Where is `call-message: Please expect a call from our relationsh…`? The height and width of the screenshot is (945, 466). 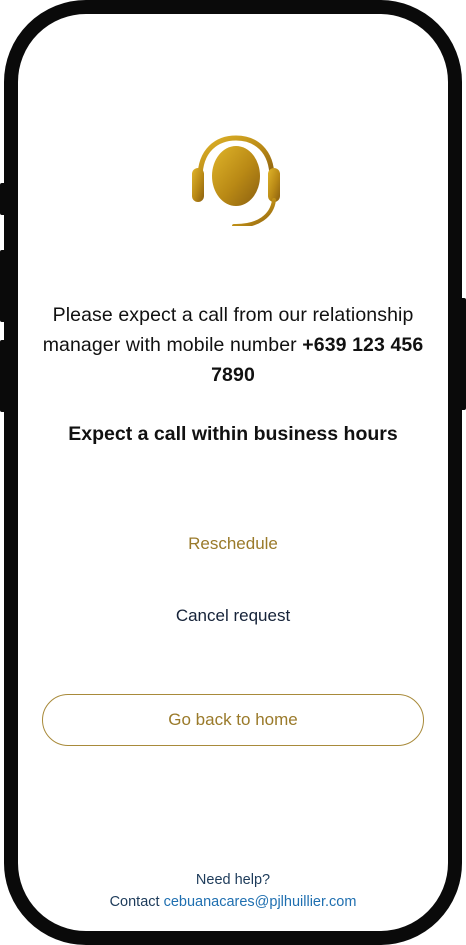 call-message: Please expect a call from our relationsh… is located at coordinates (233, 345).